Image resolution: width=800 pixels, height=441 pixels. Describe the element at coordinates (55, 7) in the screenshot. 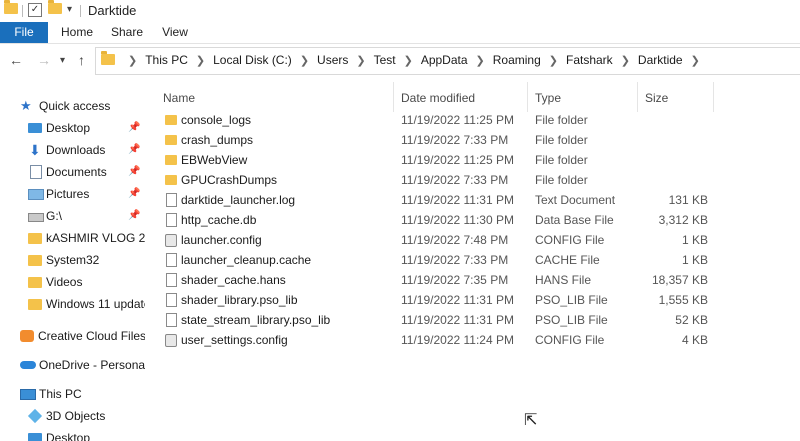

I see `new-folder-icon` at that location.